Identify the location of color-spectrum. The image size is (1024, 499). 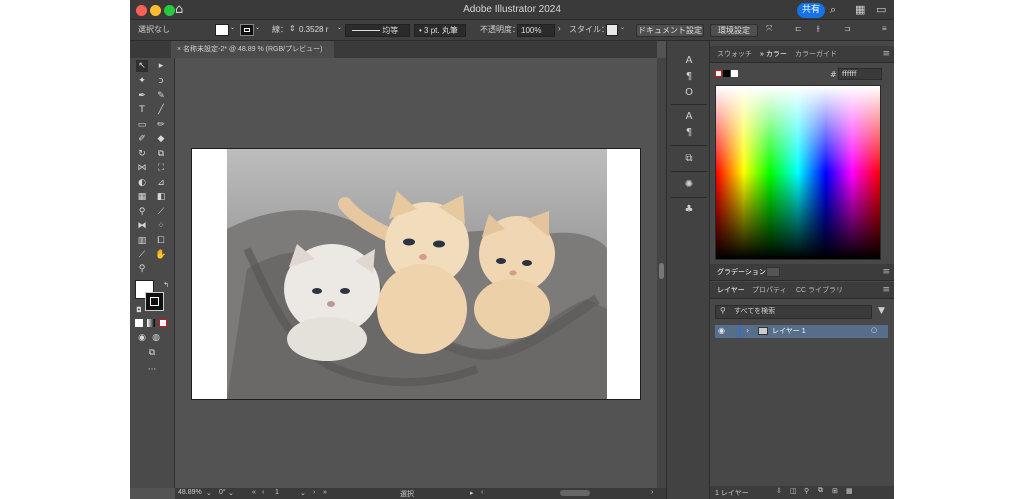
(798, 172).